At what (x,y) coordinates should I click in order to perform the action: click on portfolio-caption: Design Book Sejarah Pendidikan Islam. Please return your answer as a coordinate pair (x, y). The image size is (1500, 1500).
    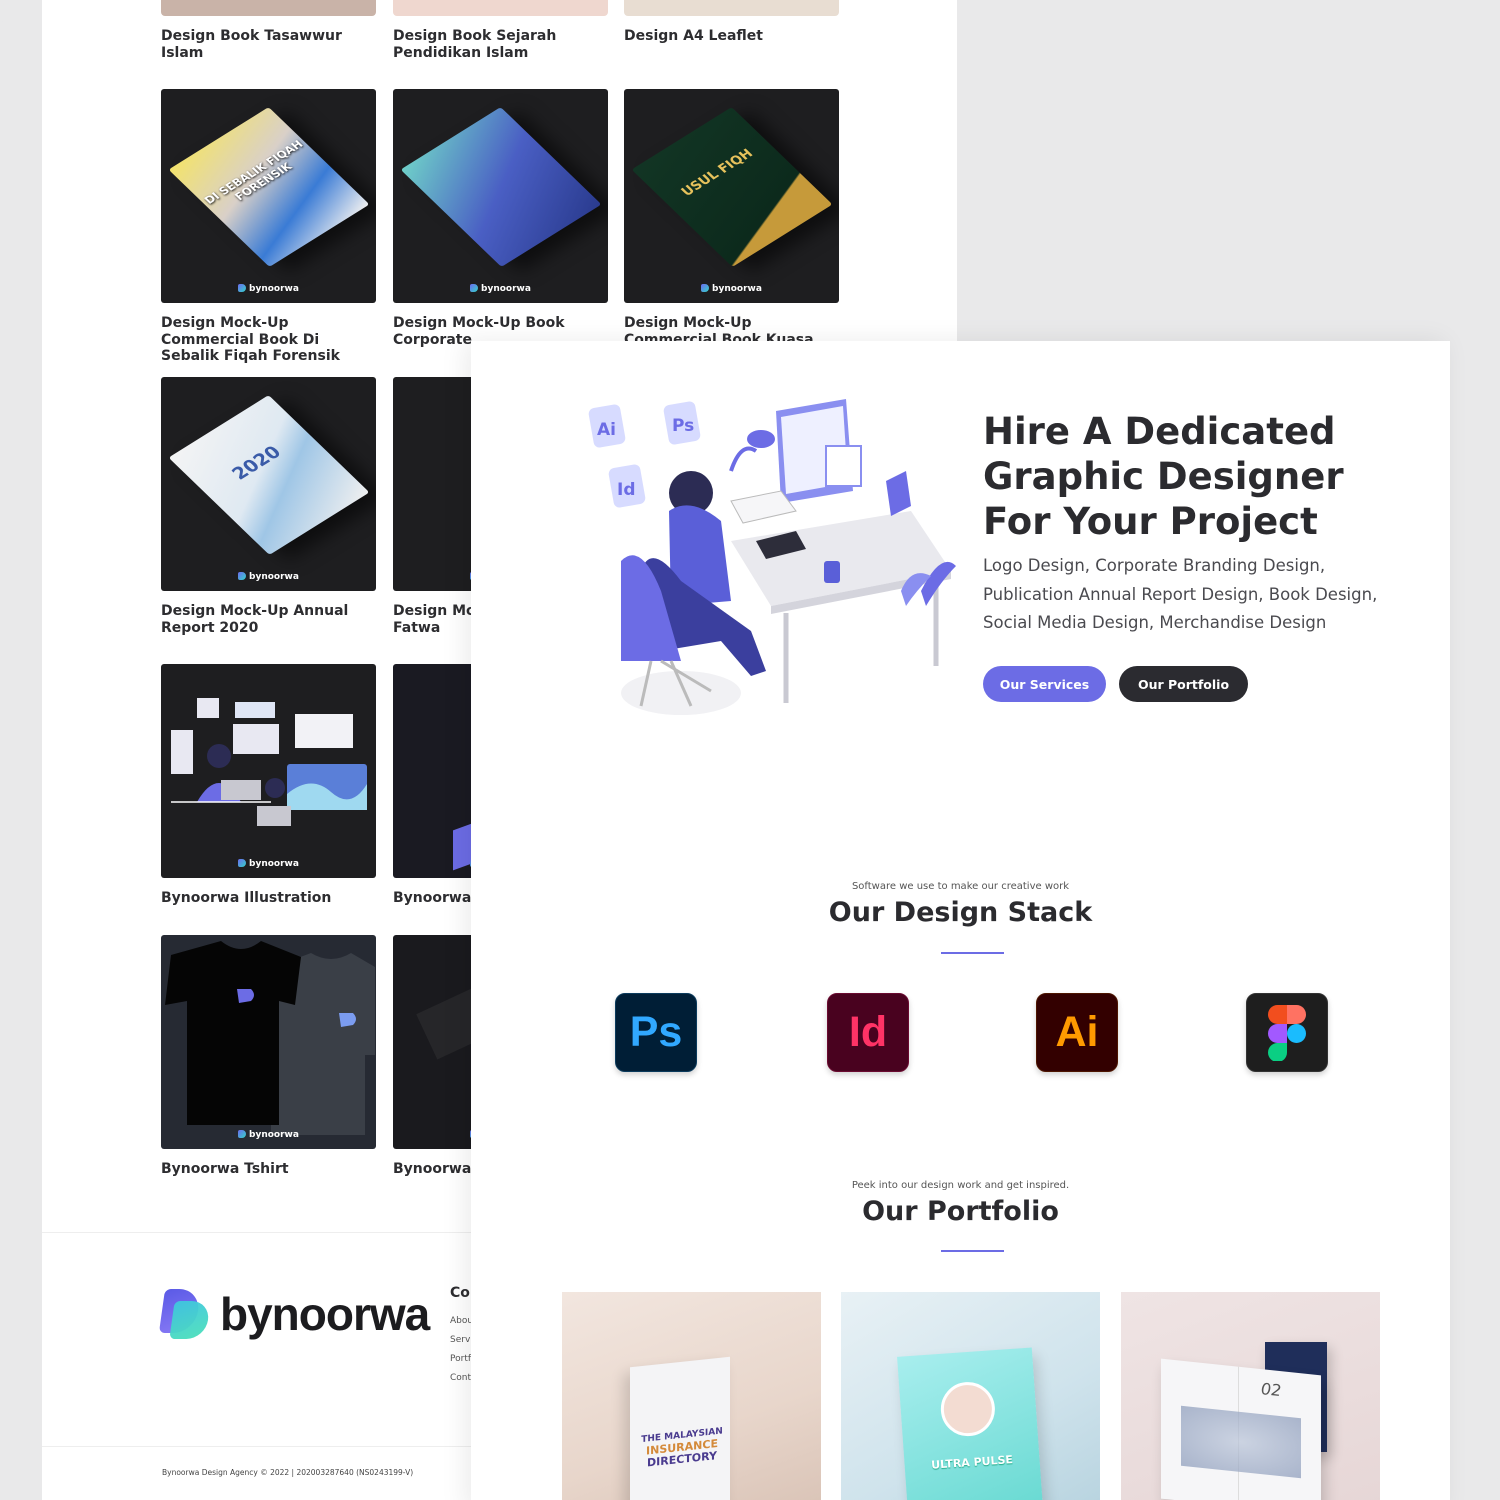
    Looking at the image, I should click on (475, 44).